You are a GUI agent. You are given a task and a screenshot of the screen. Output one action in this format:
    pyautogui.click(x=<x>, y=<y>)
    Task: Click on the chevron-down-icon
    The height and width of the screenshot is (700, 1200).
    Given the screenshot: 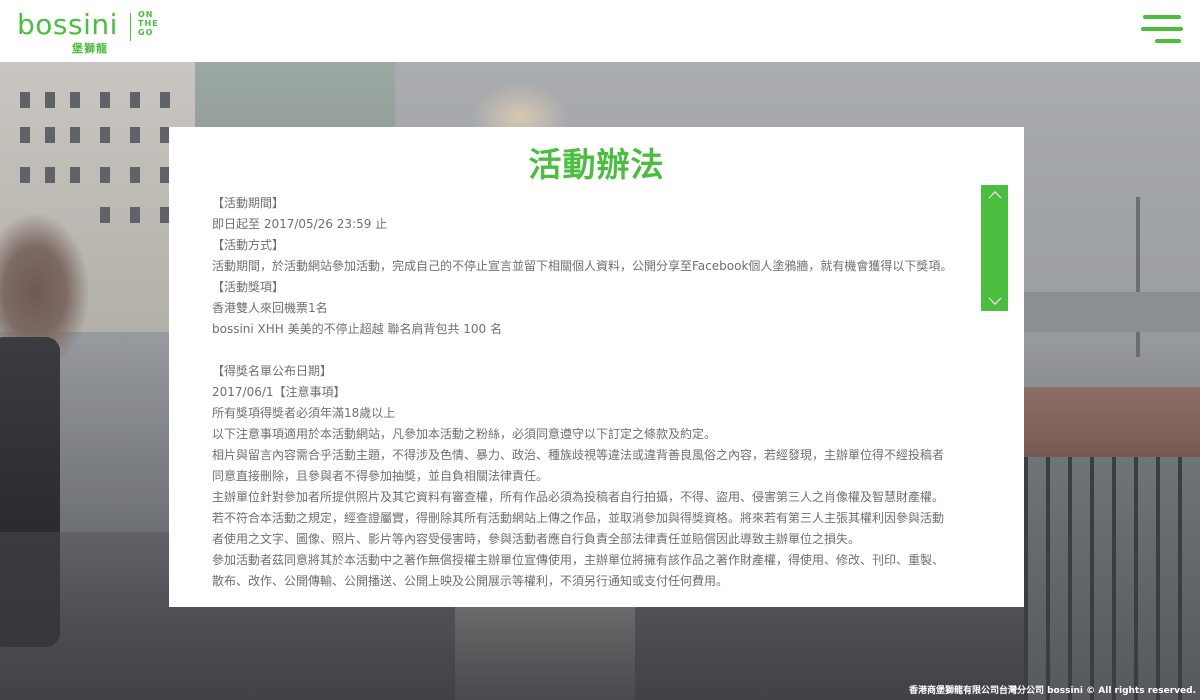 What is the action you would take?
    pyautogui.click(x=994, y=301)
    